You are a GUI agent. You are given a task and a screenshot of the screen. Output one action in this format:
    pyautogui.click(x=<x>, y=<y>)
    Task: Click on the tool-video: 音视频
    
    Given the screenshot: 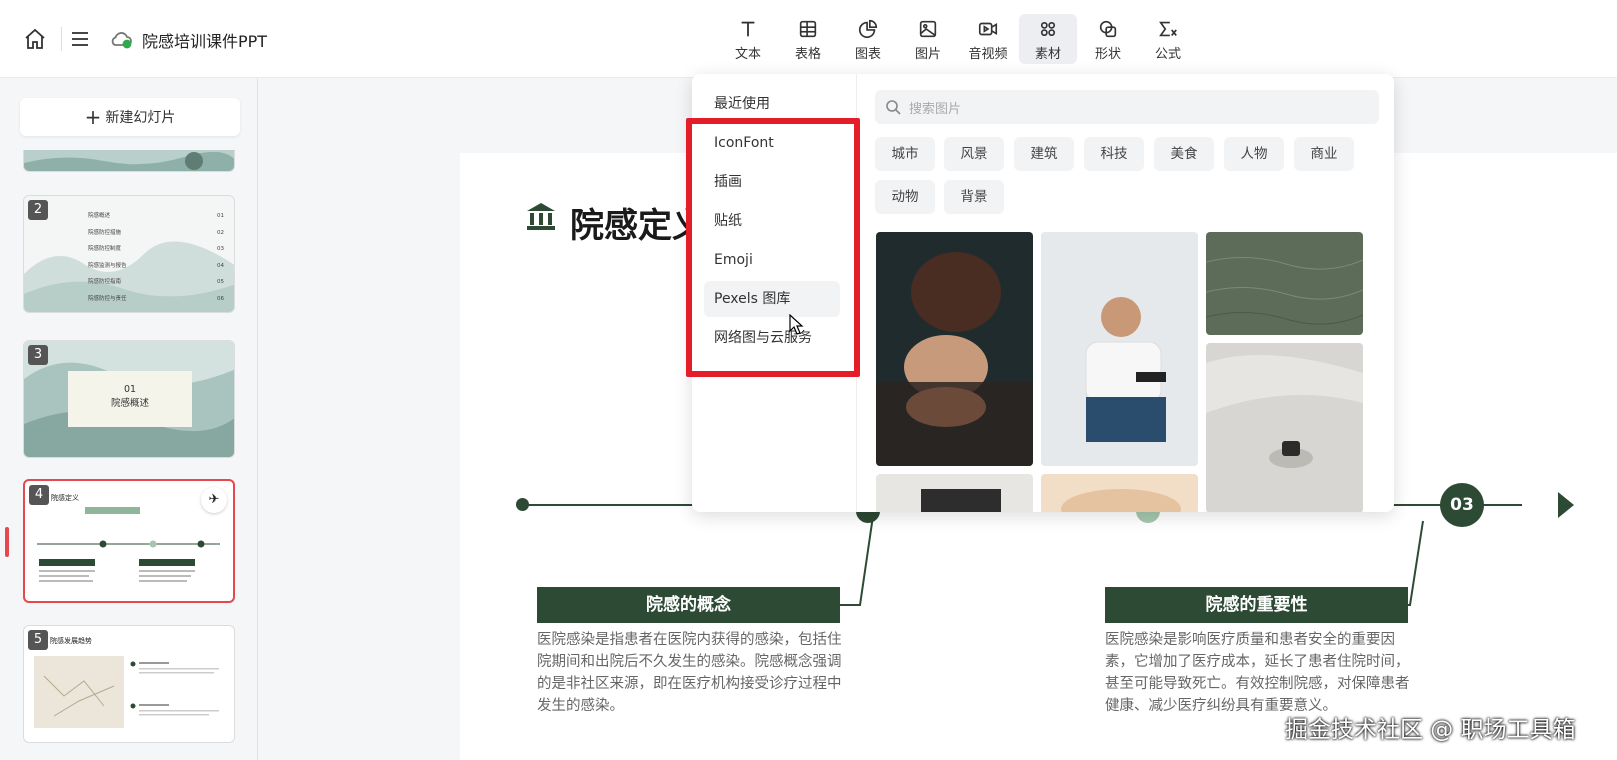 What is the action you would take?
    pyautogui.click(x=988, y=39)
    